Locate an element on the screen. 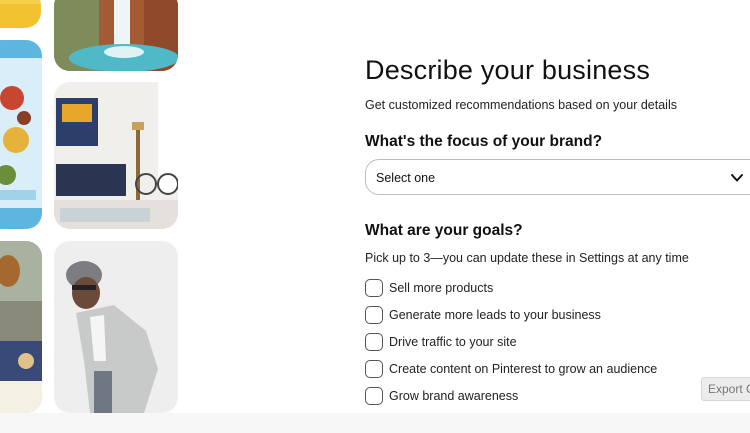 The height and width of the screenshot is (433, 750). goal-label: Grow brand awareness is located at coordinates (454, 396).